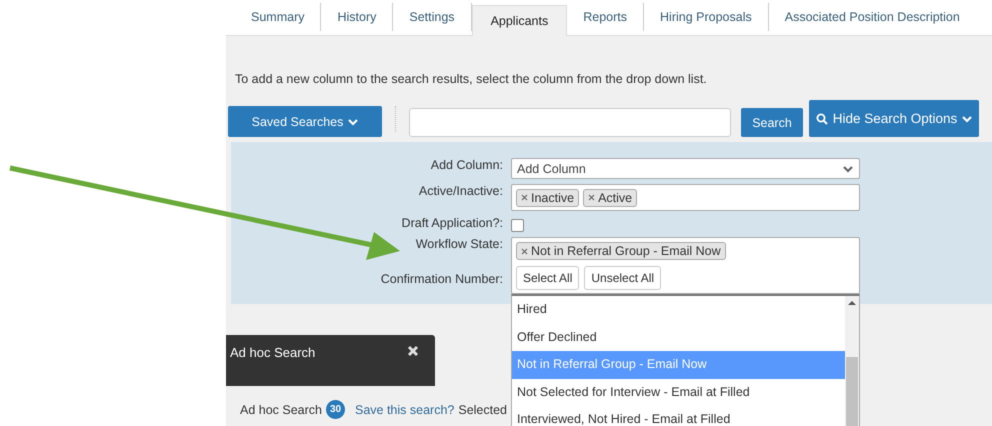  I want to click on field-label: Active/Inactive:, so click(460, 192).